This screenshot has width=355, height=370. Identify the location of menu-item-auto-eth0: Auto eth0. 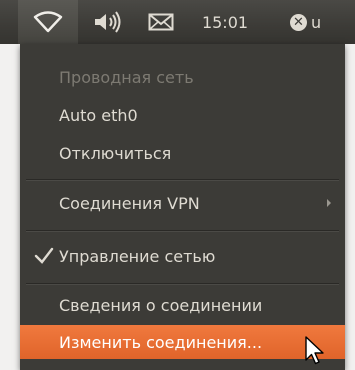
(182, 115).